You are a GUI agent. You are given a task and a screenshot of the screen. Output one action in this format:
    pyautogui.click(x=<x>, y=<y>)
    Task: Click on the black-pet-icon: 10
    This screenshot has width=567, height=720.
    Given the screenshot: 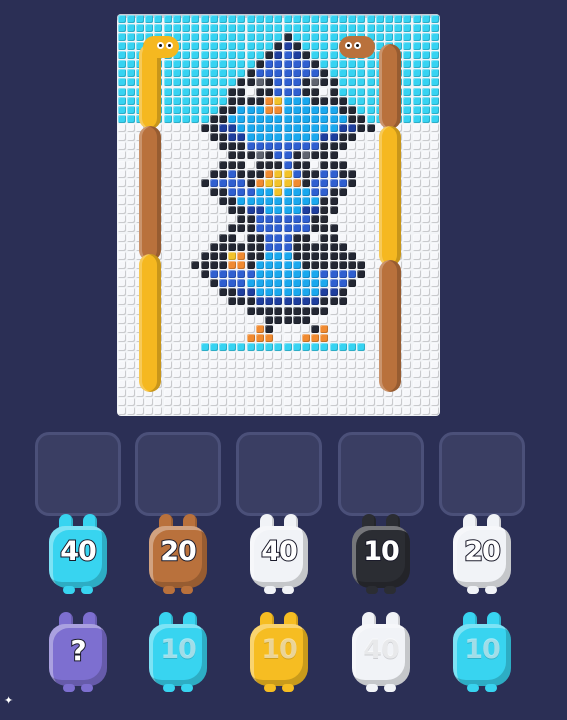 What is the action you would take?
    pyautogui.click(x=381, y=554)
    